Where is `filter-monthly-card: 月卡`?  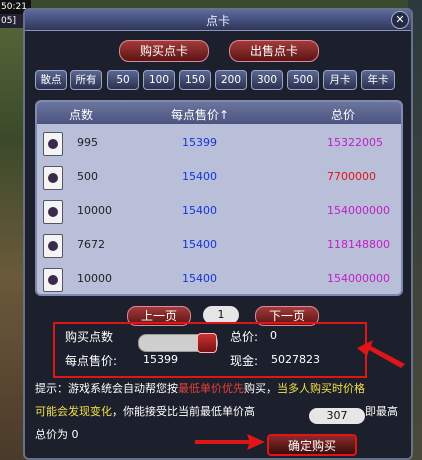 filter-monthly-card: 月卡 is located at coordinates (340, 80).